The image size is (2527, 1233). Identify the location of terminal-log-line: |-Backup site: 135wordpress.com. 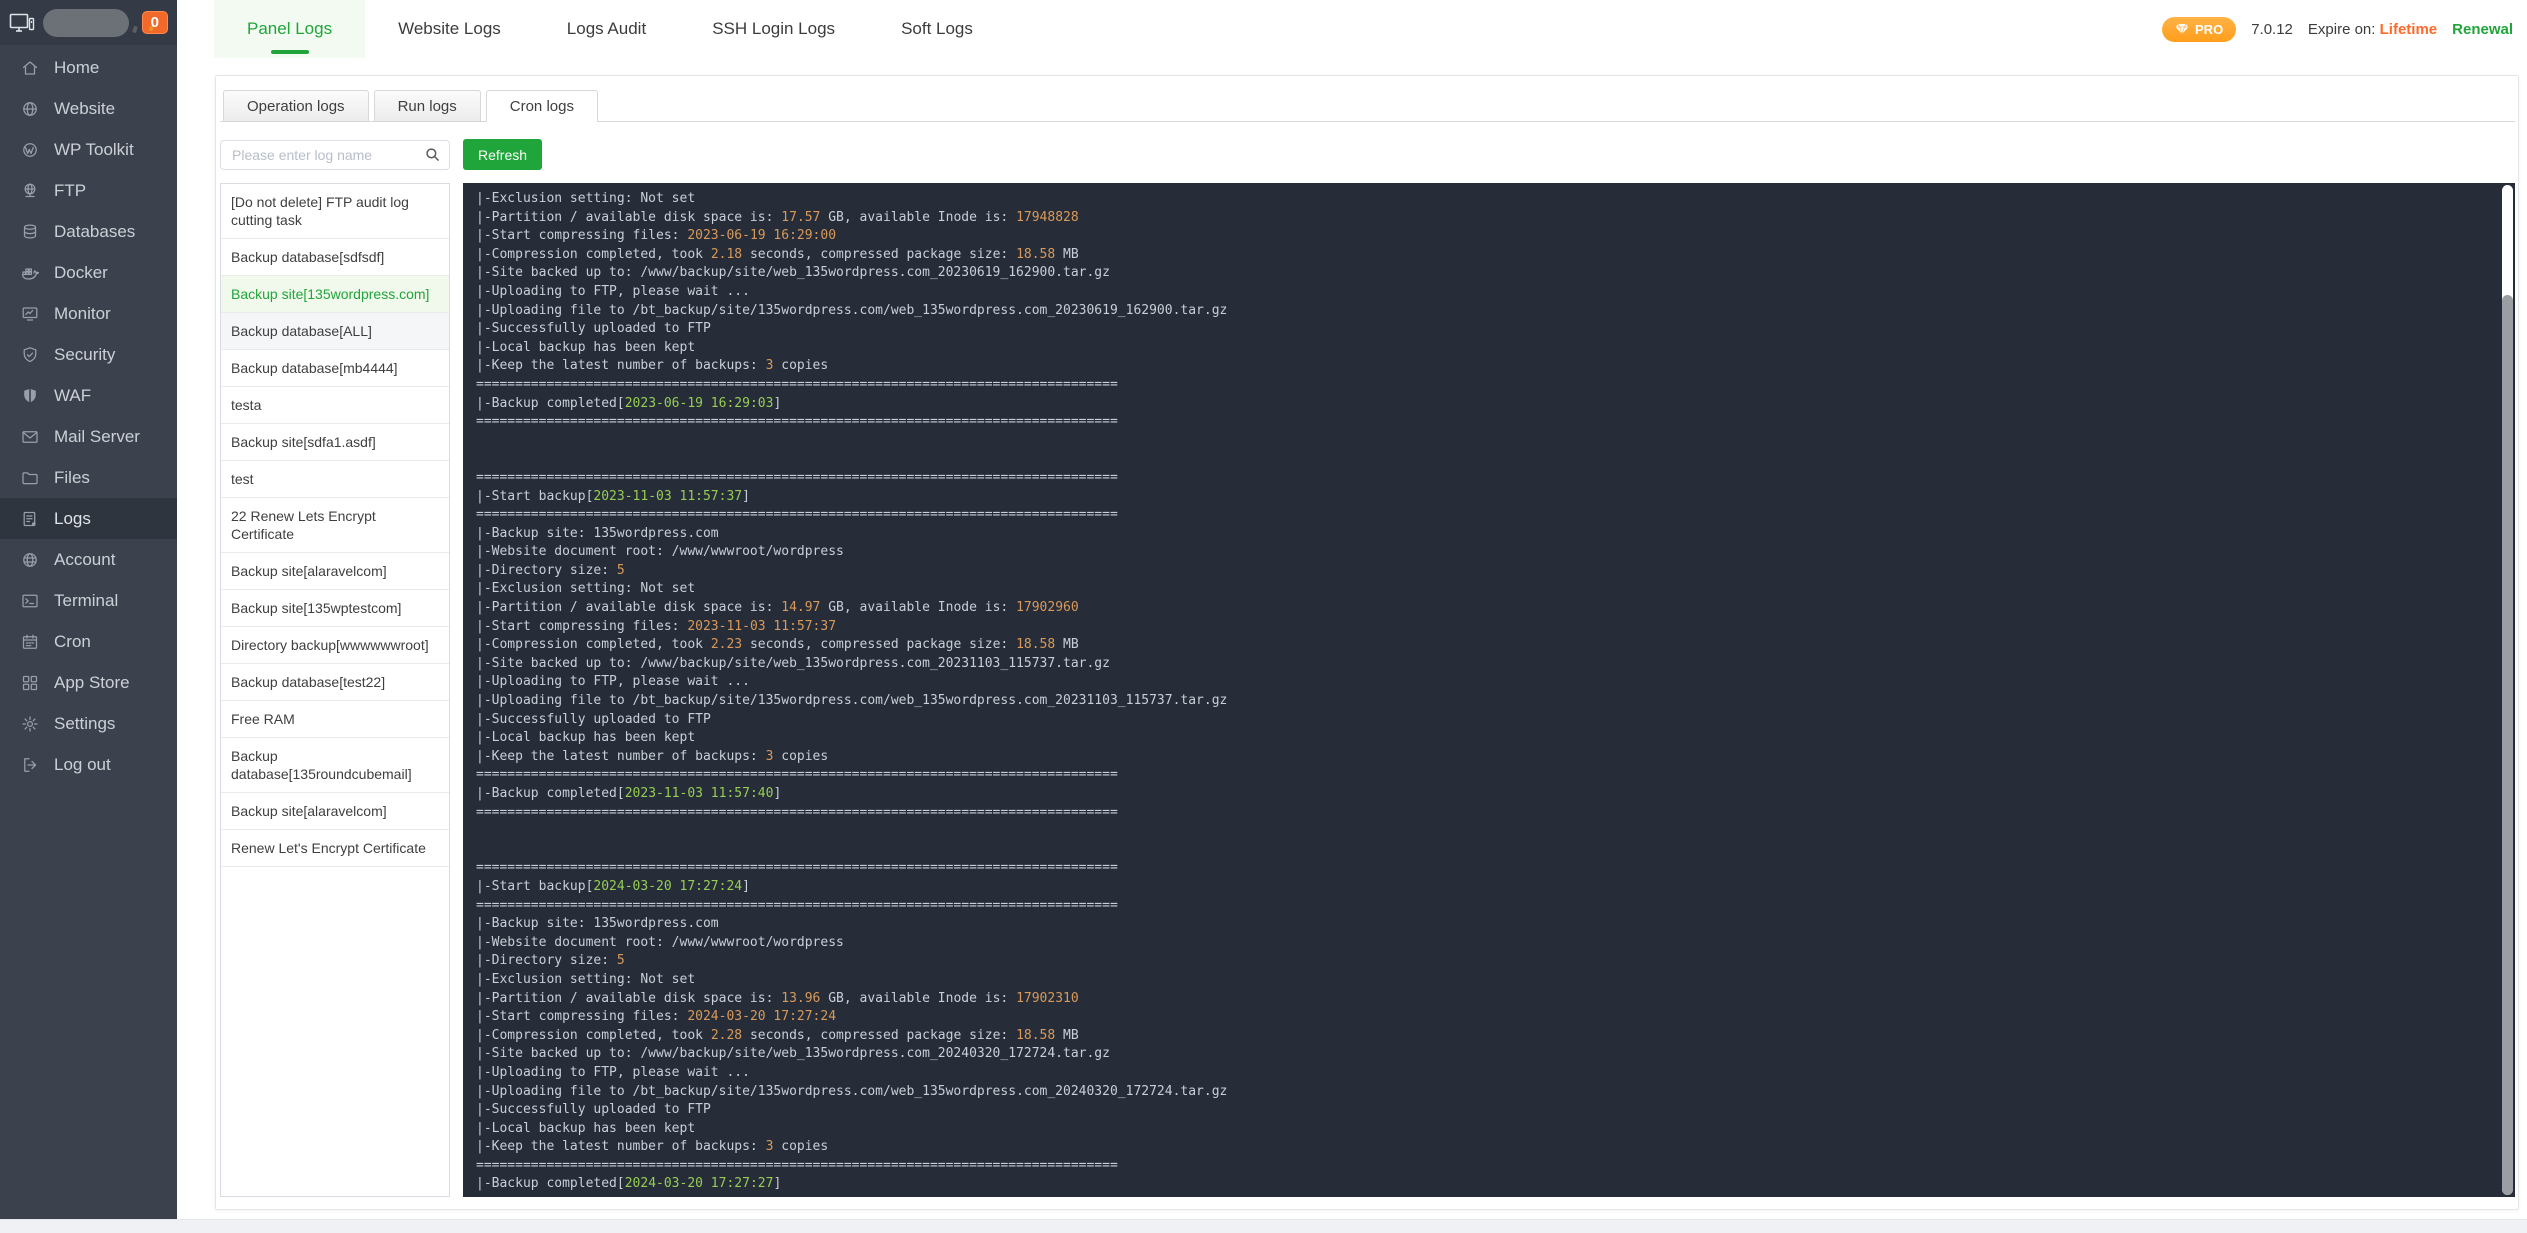
(597, 924).